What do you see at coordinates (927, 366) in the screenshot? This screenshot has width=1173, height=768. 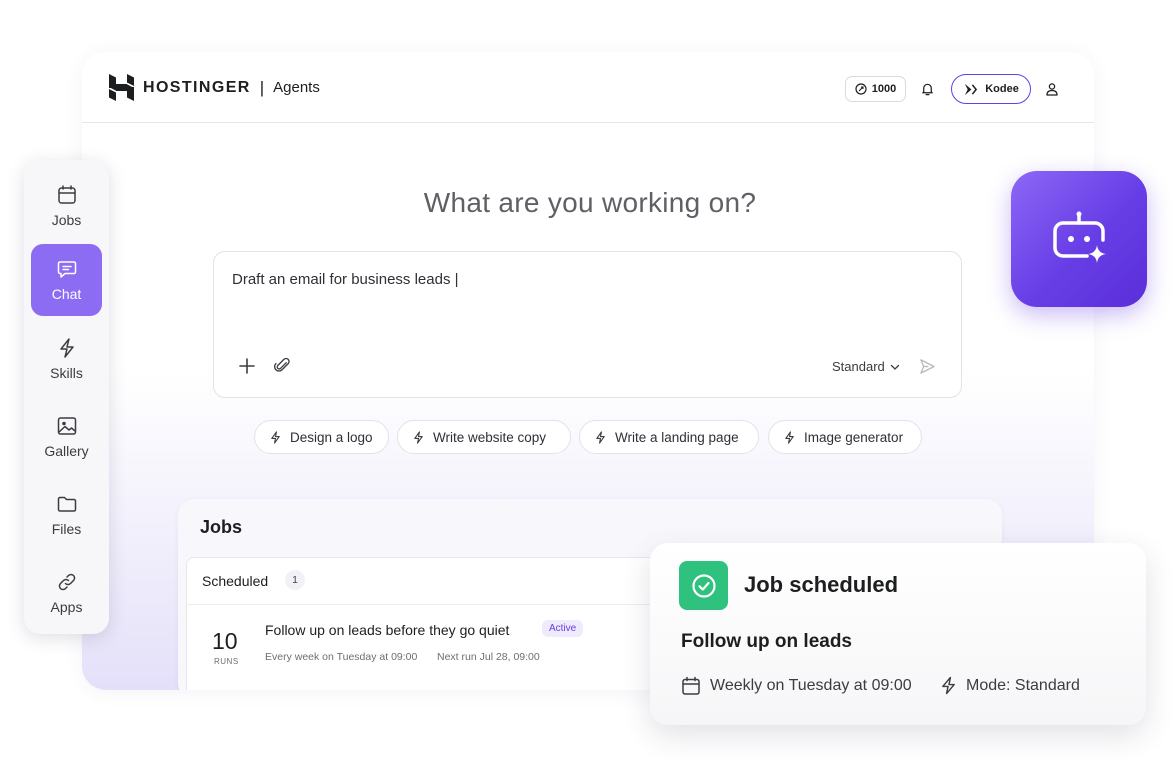 I see `send-icon` at bounding box center [927, 366].